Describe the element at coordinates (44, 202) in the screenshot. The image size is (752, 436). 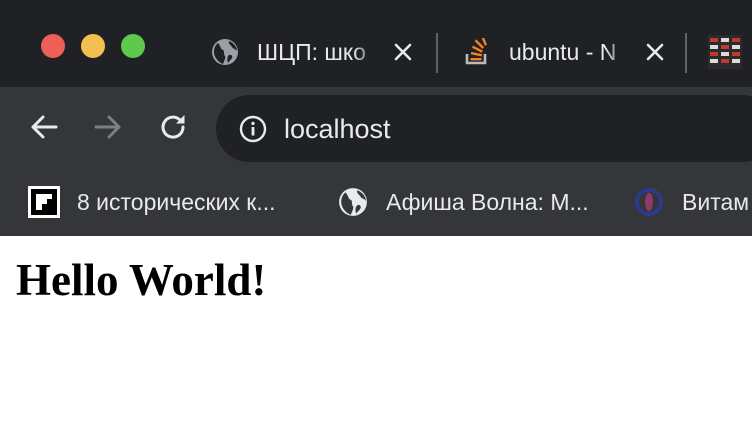
I see `flipboard-icon` at that location.